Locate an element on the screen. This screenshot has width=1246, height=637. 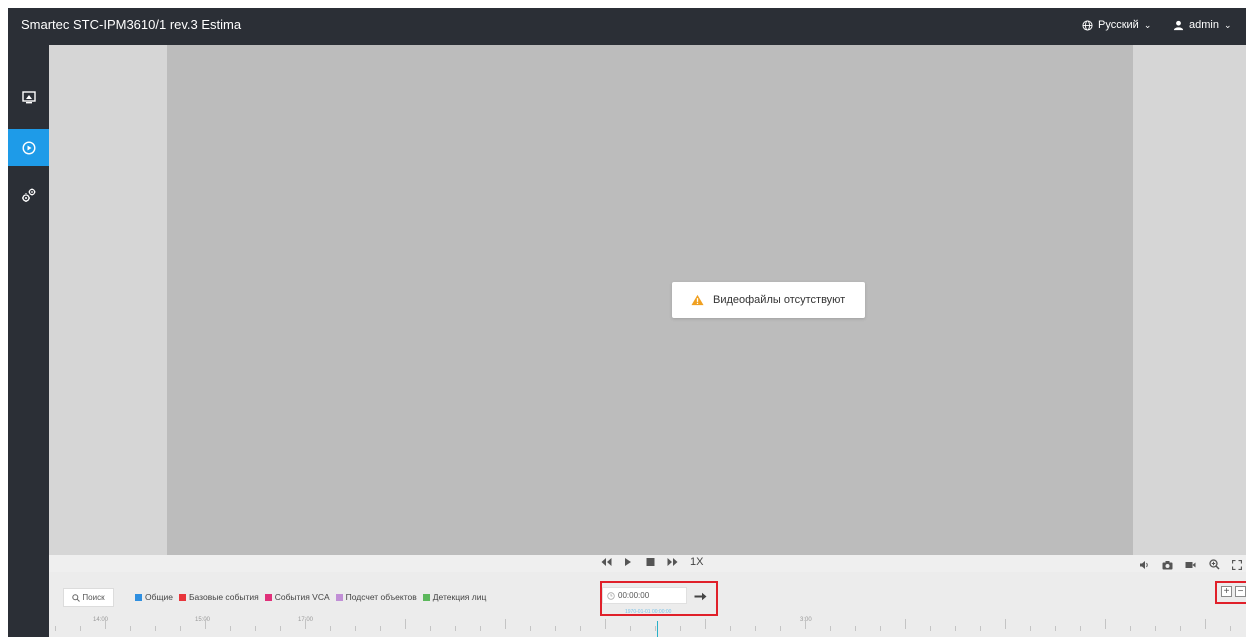
sidebar-item-settings is located at coordinates (28, 194).